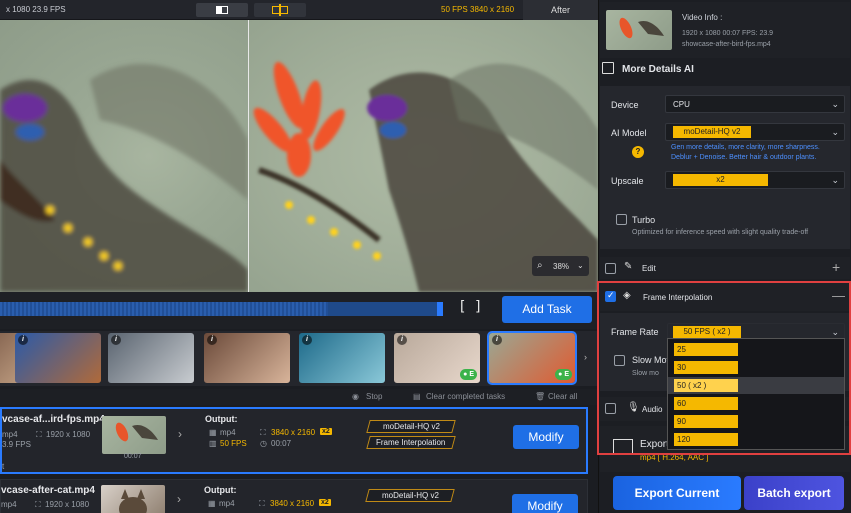 The width and height of the screenshot is (851, 513). I want to click on trash-icon: 🗑, so click(540, 396).